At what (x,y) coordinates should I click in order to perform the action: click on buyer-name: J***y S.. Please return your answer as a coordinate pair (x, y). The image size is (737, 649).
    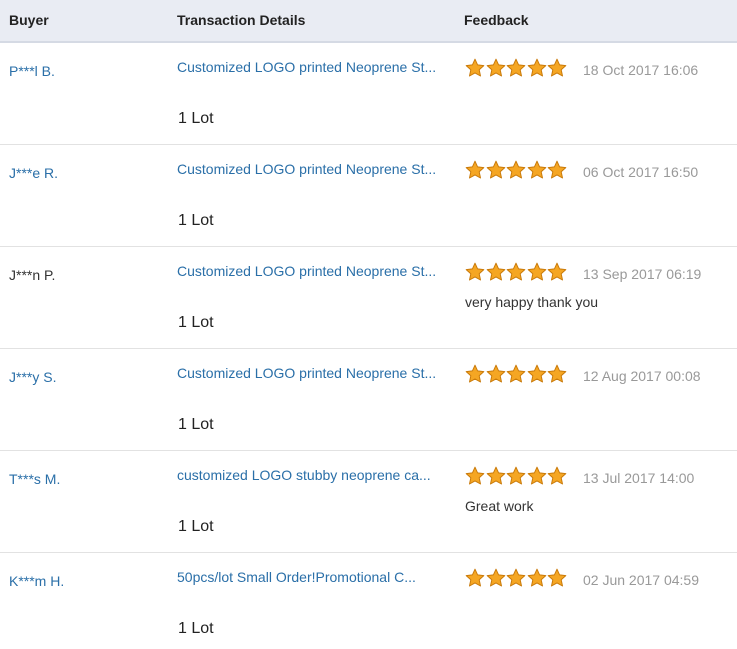
    Looking at the image, I should click on (32, 377).